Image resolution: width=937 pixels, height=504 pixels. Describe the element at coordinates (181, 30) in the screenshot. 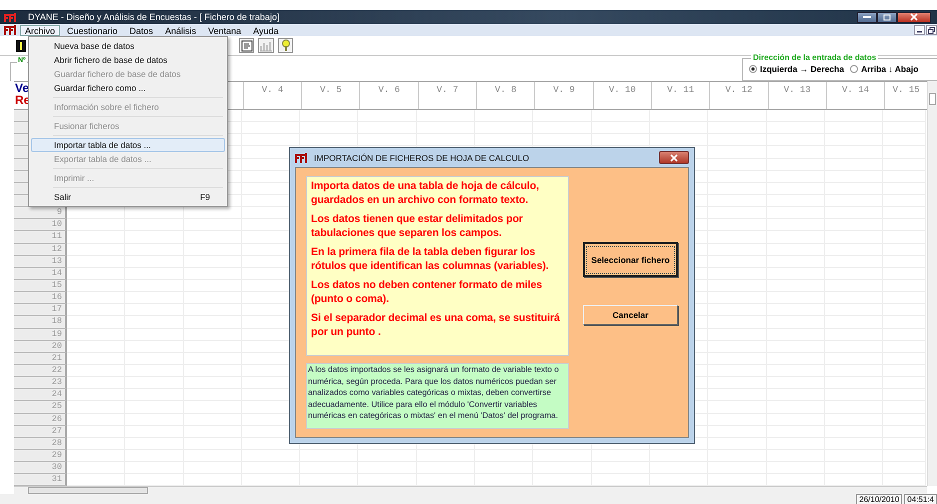

I see `menu-item: Análisis` at that location.